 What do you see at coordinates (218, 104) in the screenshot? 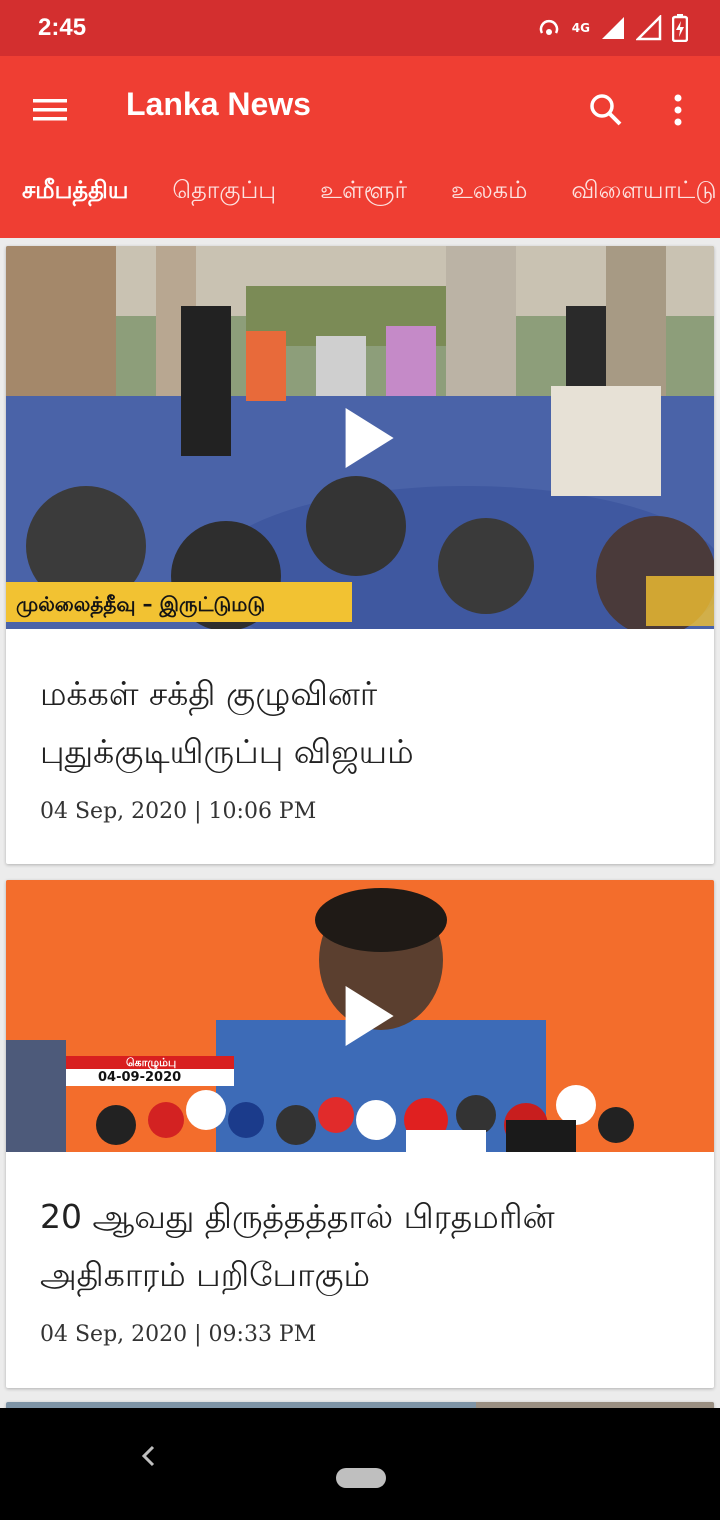
I see `app-title: Lanka News` at bounding box center [218, 104].